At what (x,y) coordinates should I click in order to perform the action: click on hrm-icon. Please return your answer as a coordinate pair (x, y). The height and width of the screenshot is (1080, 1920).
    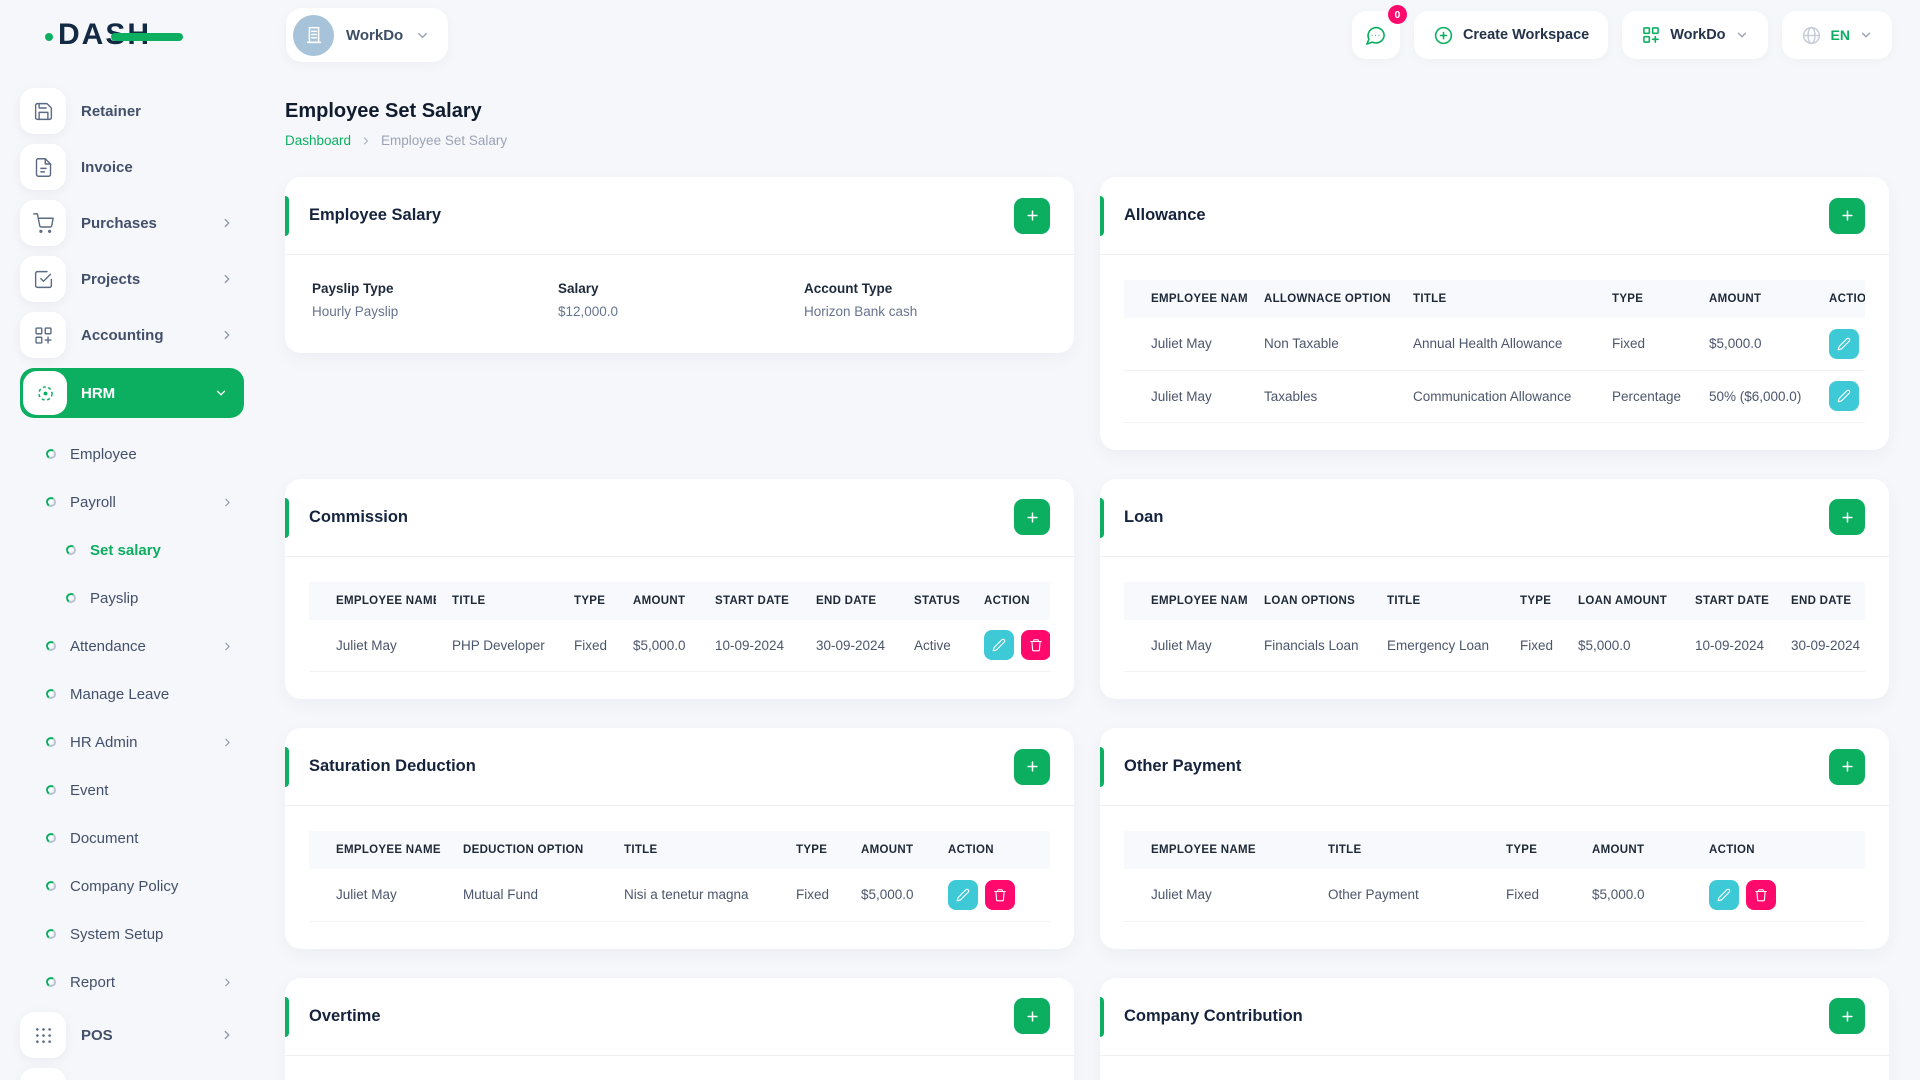
    Looking at the image, I should click on (45, 393).